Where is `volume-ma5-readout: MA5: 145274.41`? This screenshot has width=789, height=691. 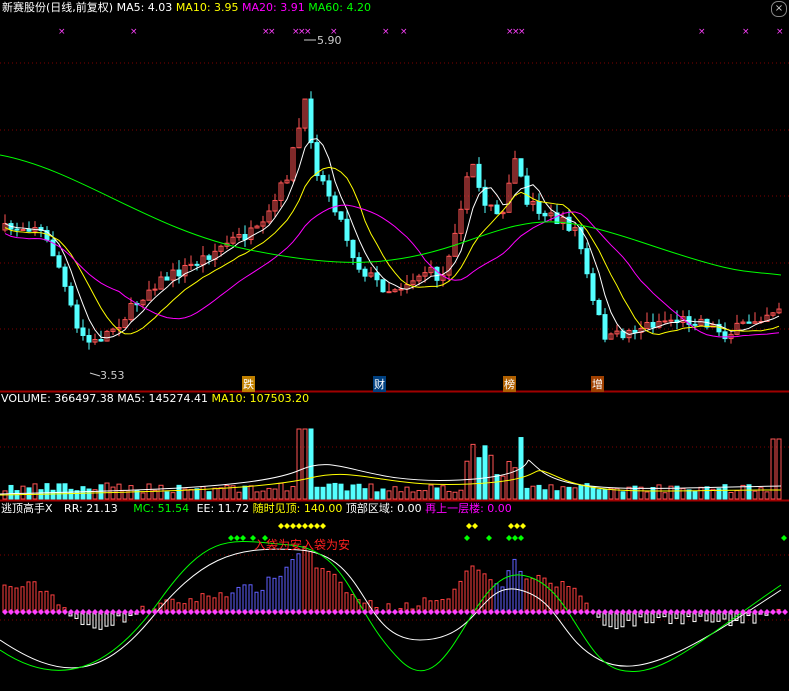 volume-ma5-readout: MA5: 145274.41 is located at coordinates (162, 398).